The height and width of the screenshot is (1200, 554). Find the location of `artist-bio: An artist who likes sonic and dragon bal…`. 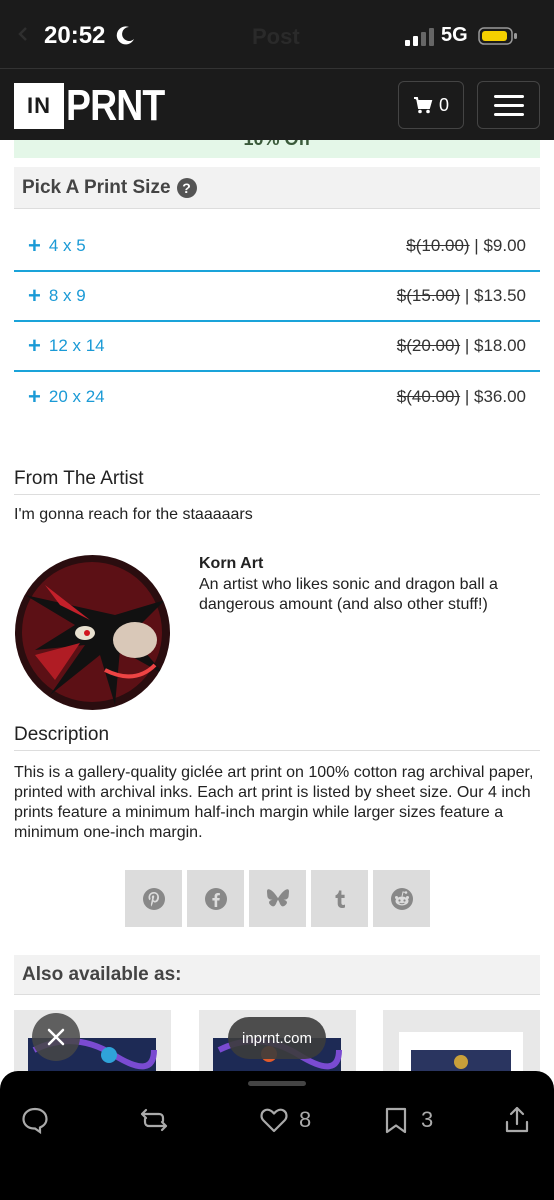

artist-bio: An artist who likes sonic and dragon bal… is located at coordinates (348, 594).